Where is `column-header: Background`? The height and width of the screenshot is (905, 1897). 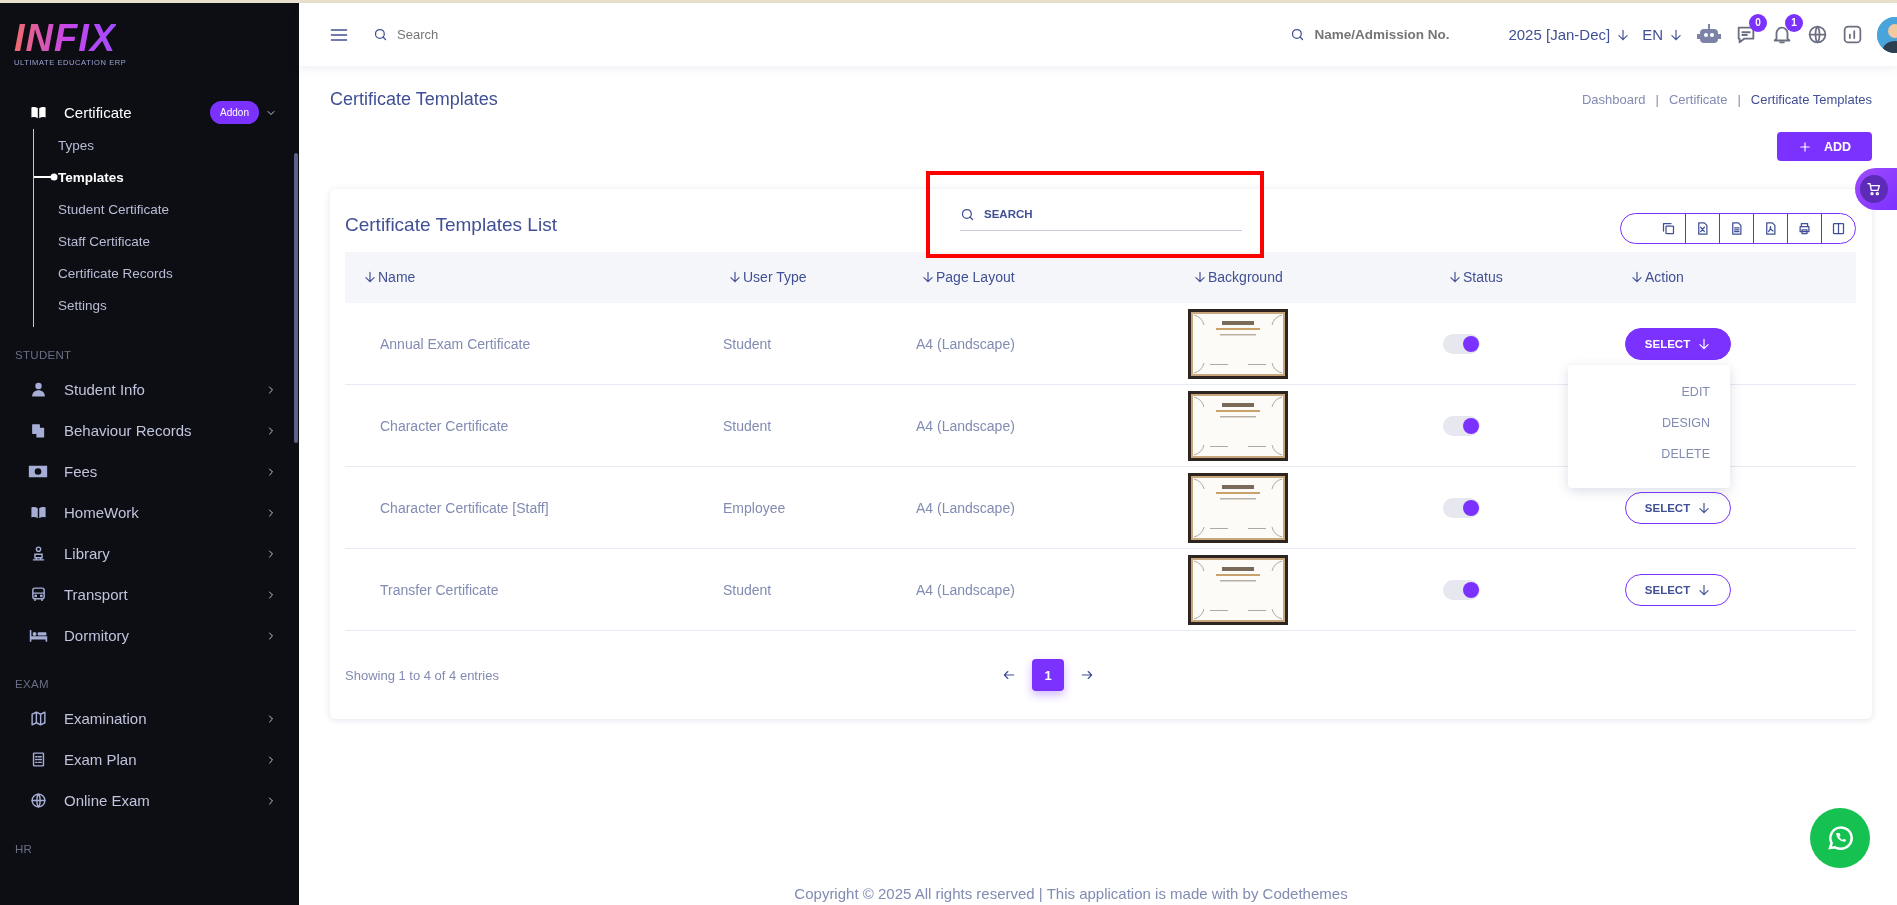
column-header: Background is located at coordinates (1238, 276).